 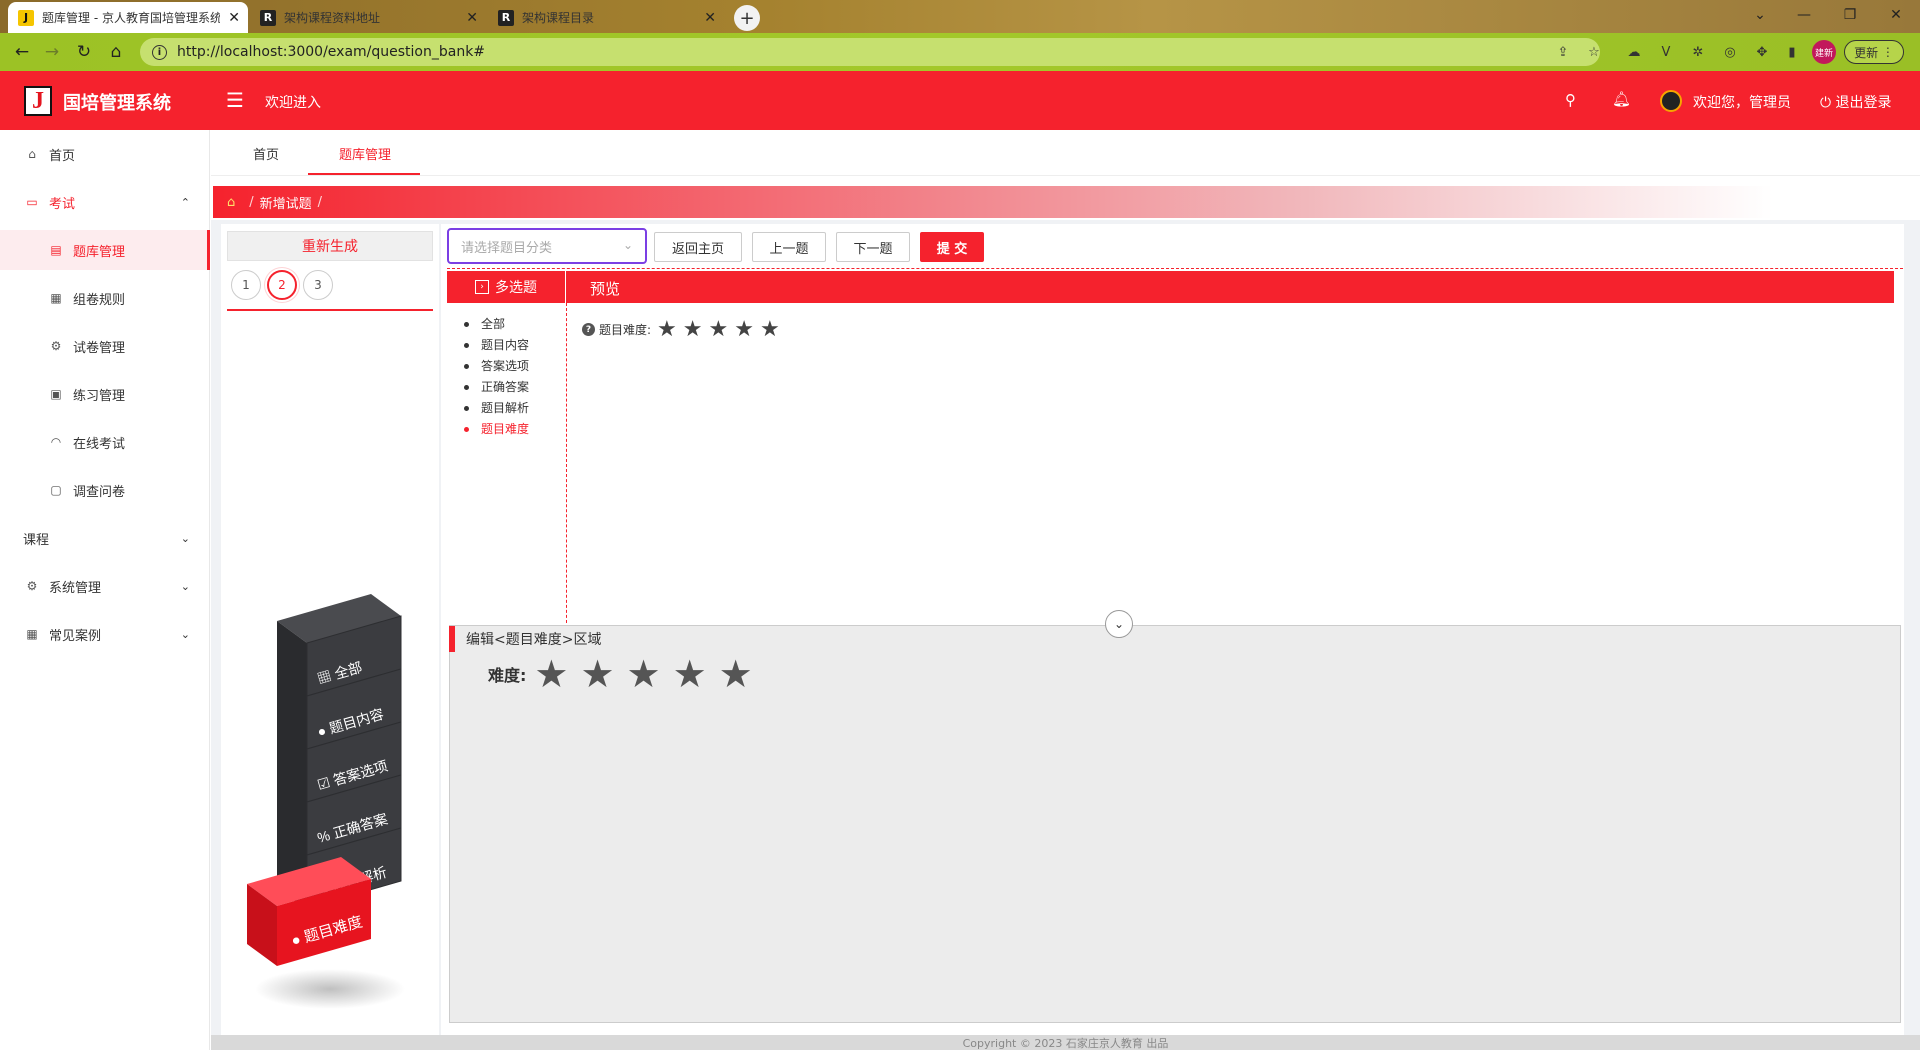 I want to click on extensions-puzzle-icon: ✥, so click(x=1762, y=52).